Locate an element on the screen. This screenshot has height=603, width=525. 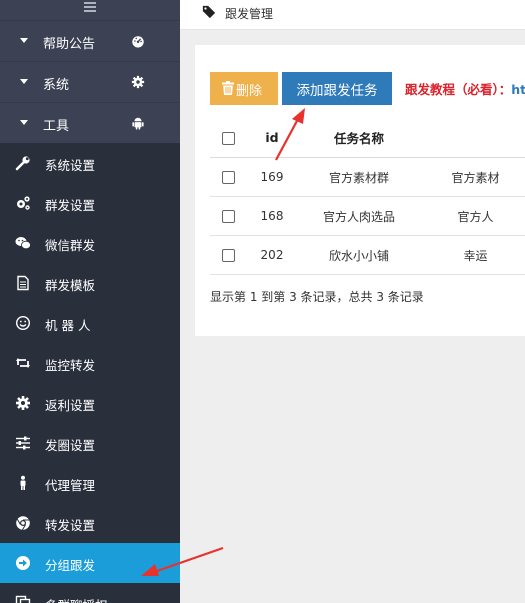
tag-icon is located at coordinates (209, 12).